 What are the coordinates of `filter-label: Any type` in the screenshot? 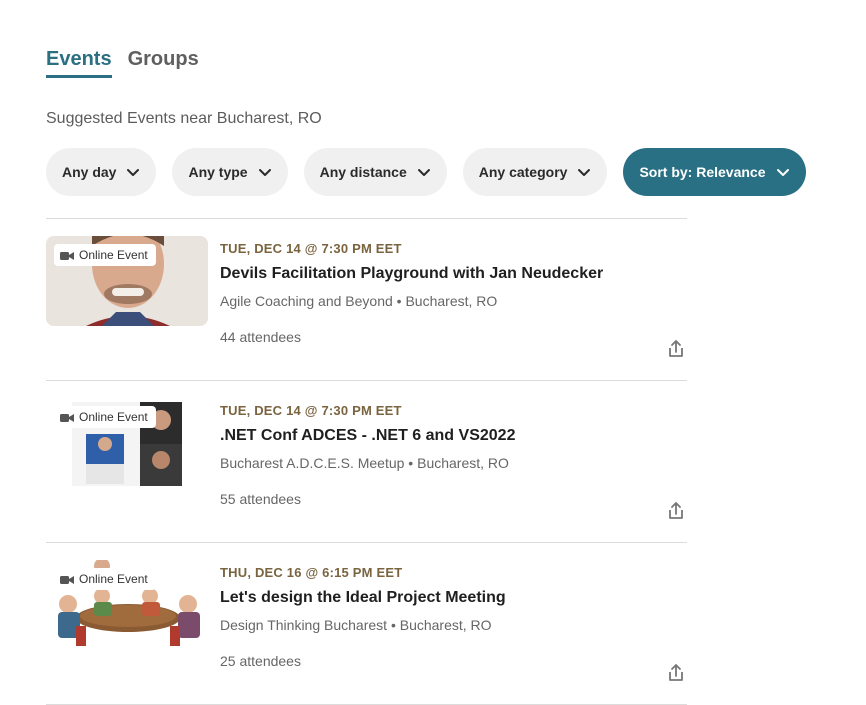 It's located at (218, 172).